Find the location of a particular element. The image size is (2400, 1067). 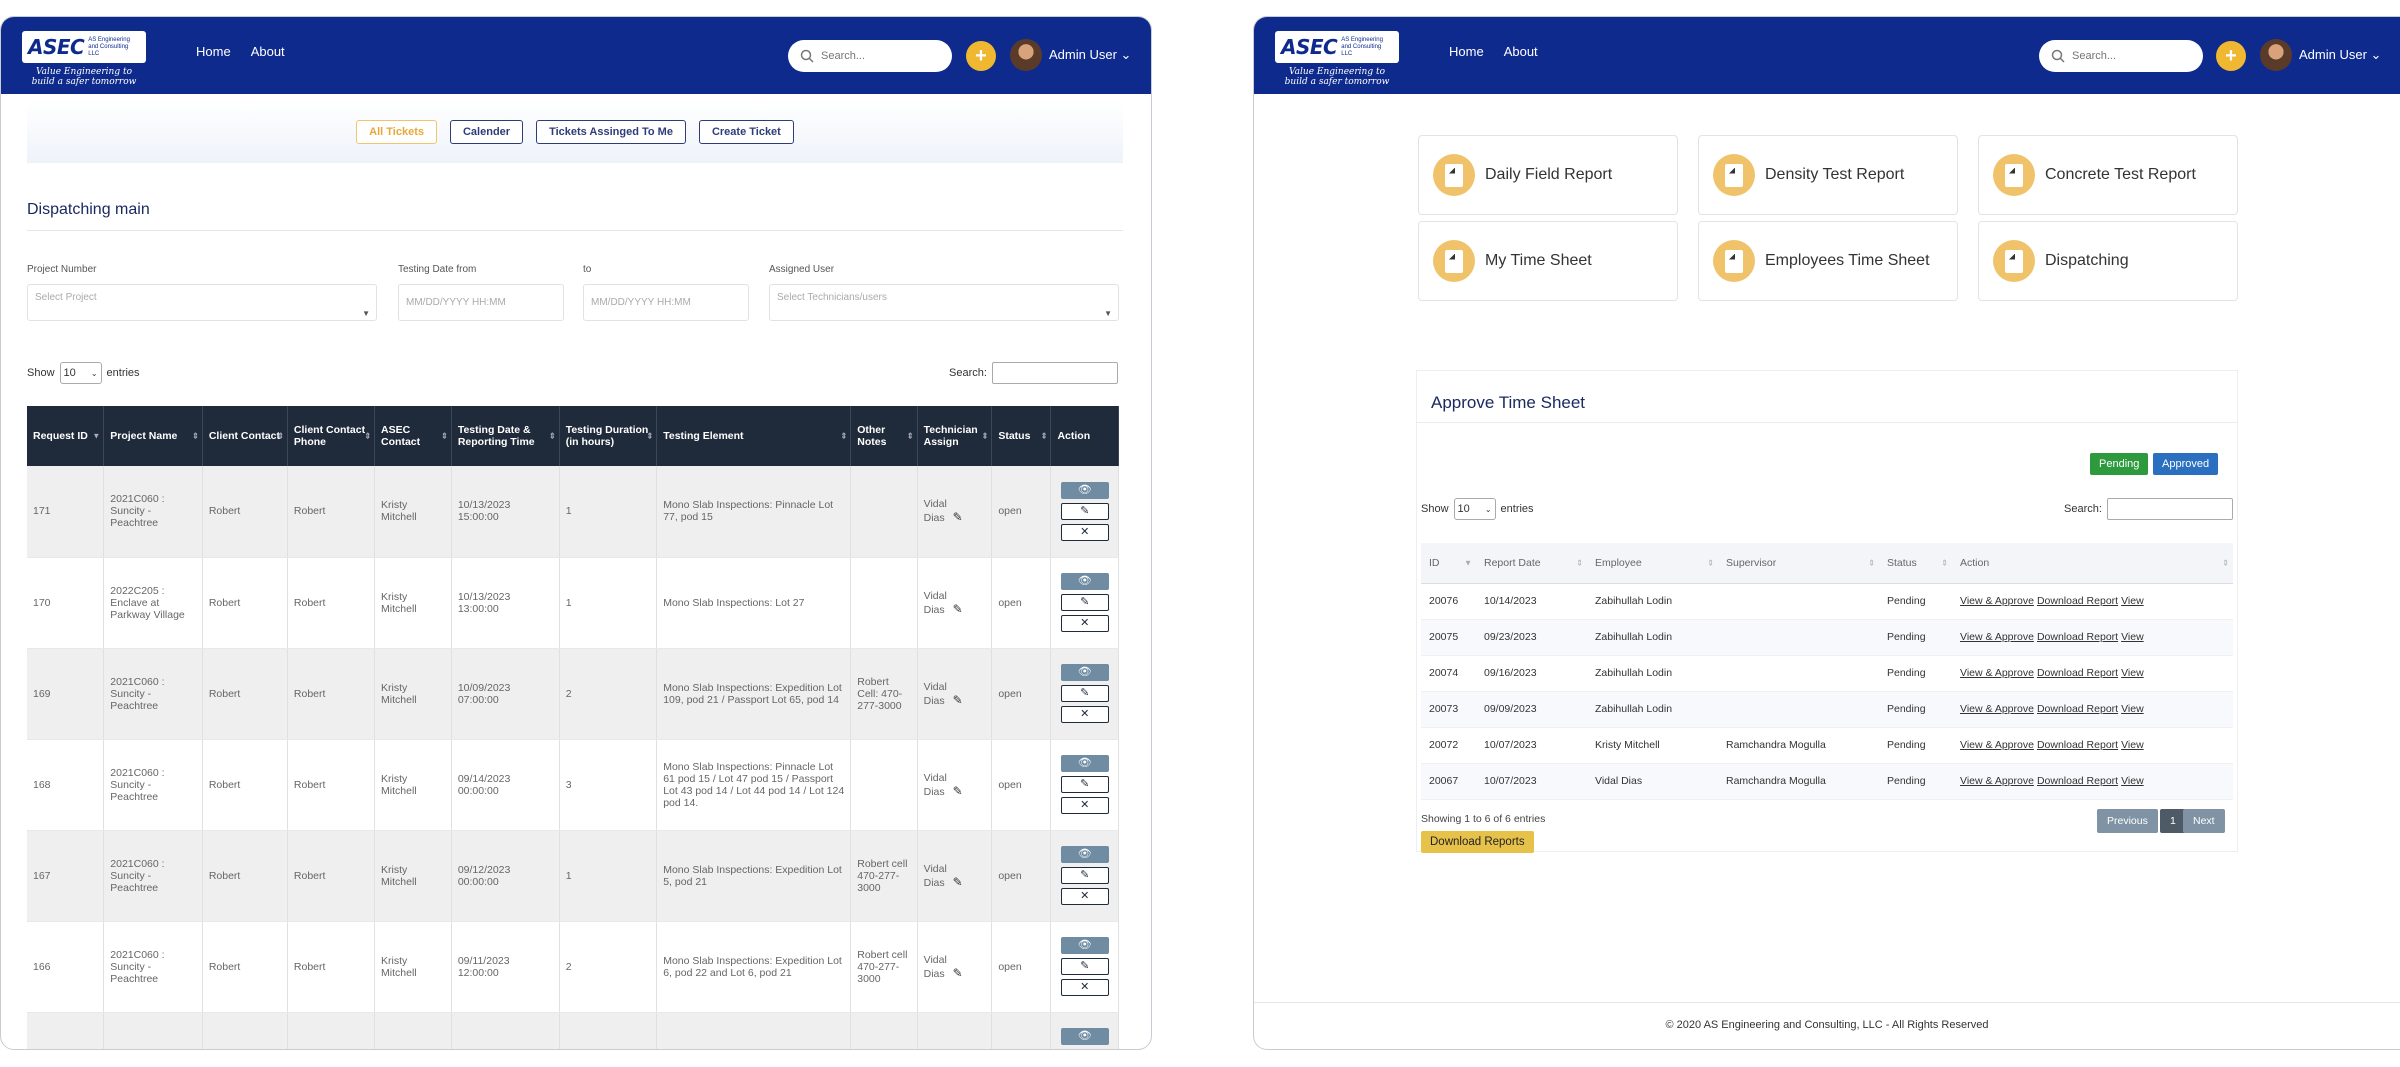

column-header: Action is located at coordinates (1084, 436).